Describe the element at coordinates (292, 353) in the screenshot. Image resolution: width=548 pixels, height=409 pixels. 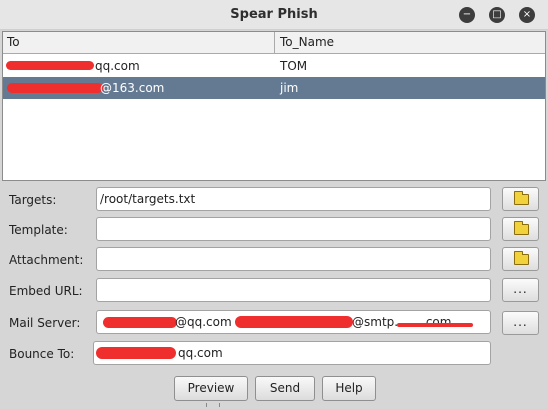
I see `bounce-to-input: qq.com` at that location.